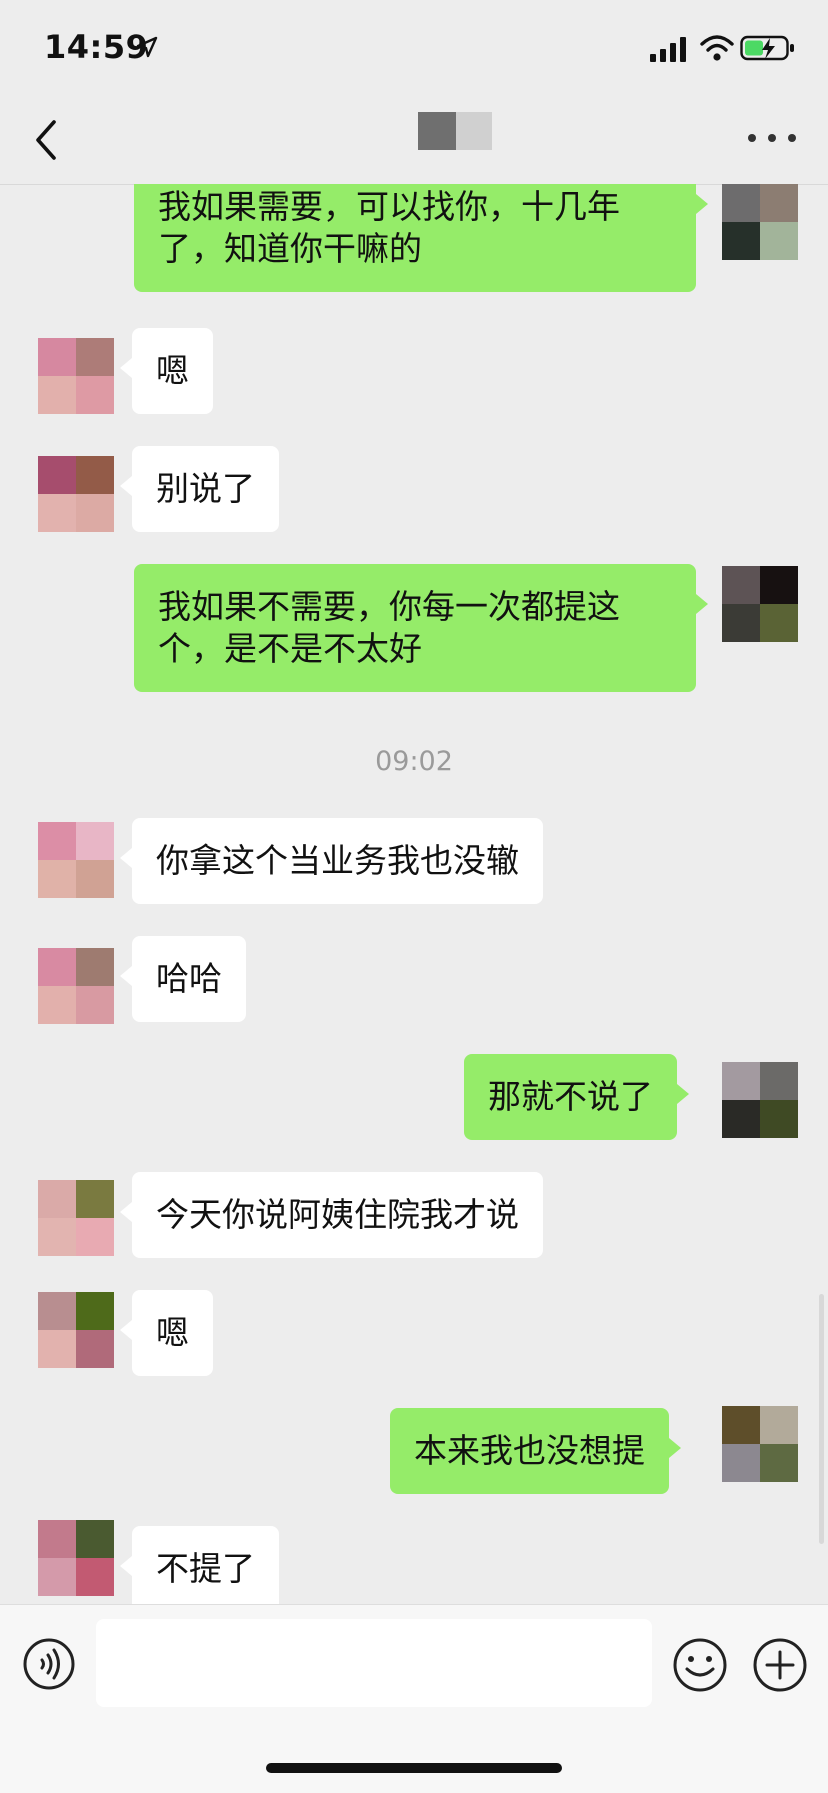  I want to click on more-actions-plus-button, so click(780, 1665).